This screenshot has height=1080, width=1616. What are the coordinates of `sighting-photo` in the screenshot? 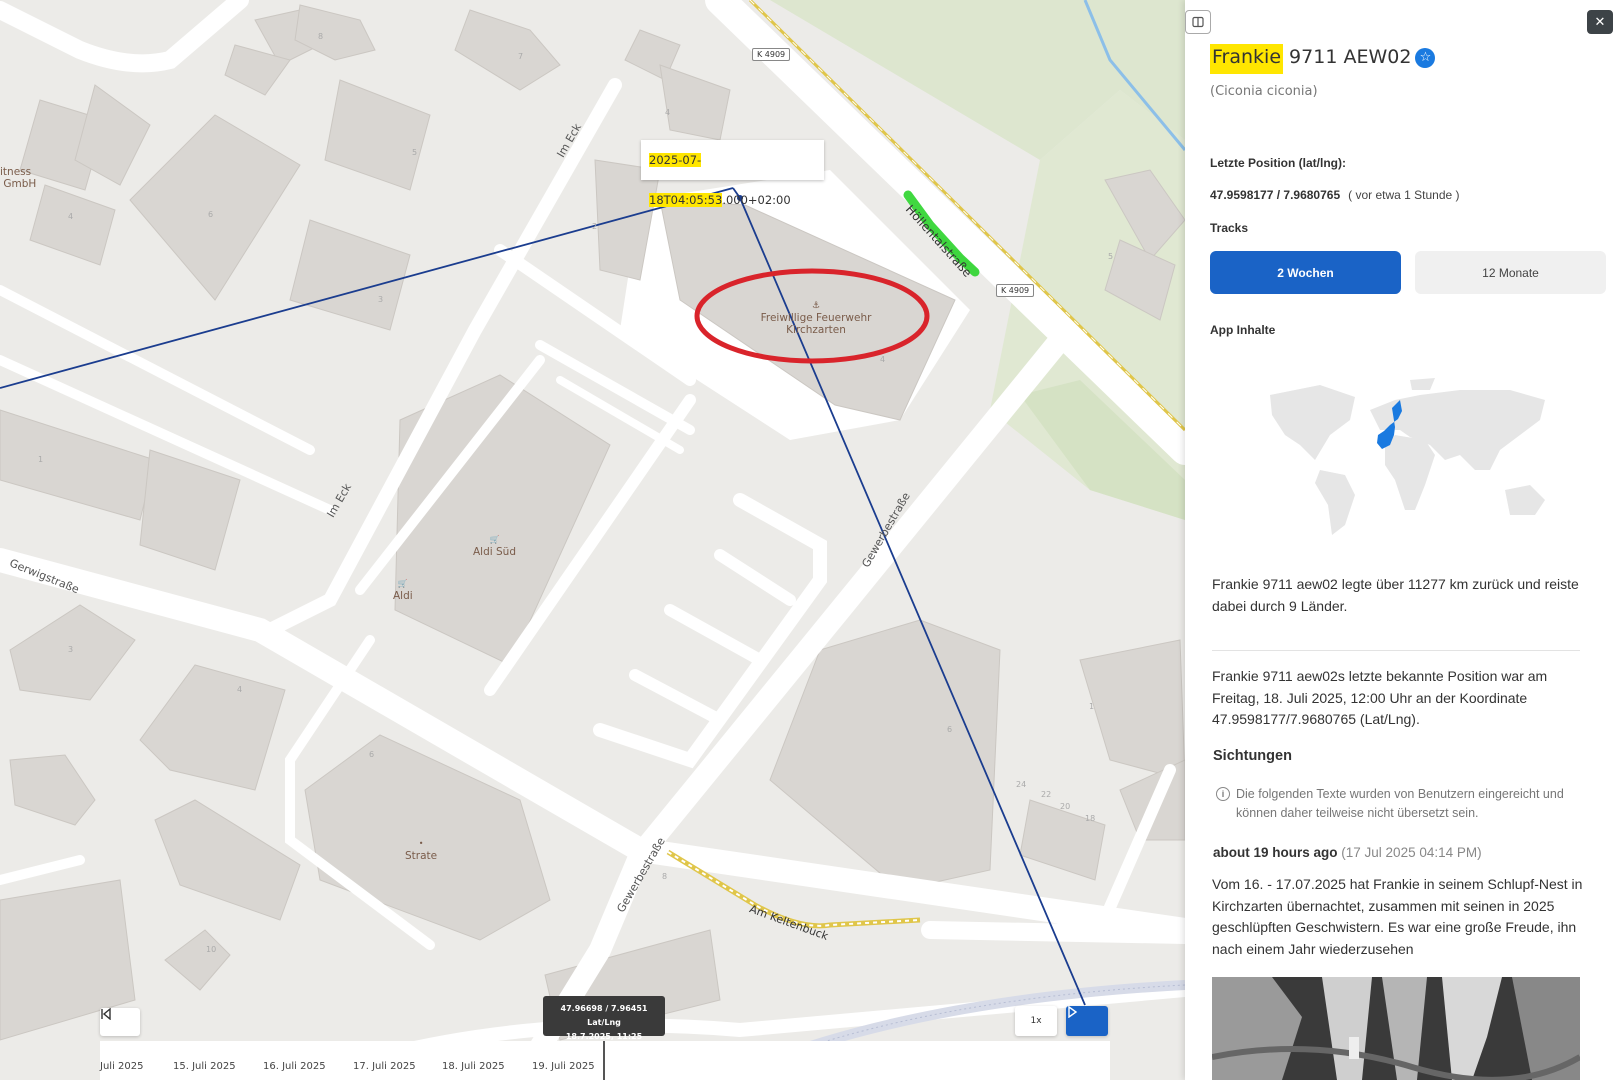 It's located at (1396, 1028).